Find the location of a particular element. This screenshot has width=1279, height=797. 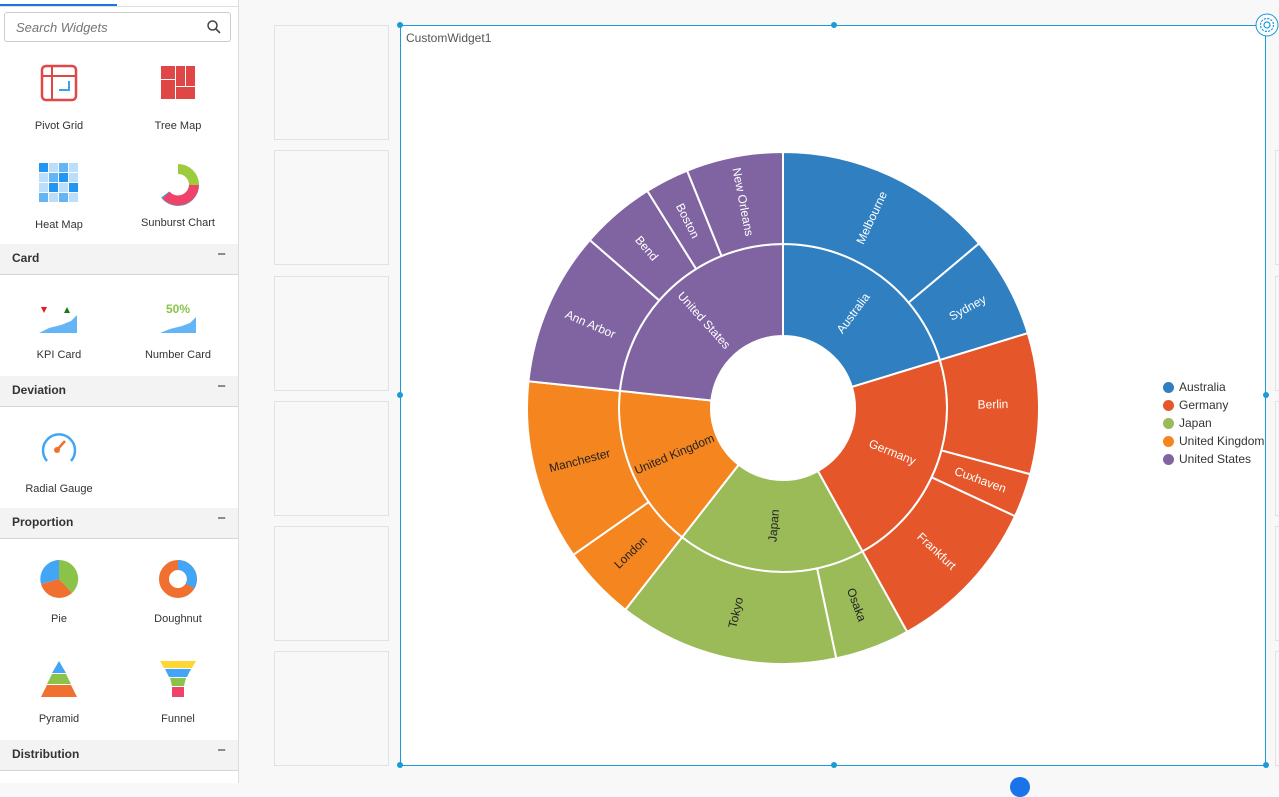

legend-label: Germany is located at coordinates (1204, 405).